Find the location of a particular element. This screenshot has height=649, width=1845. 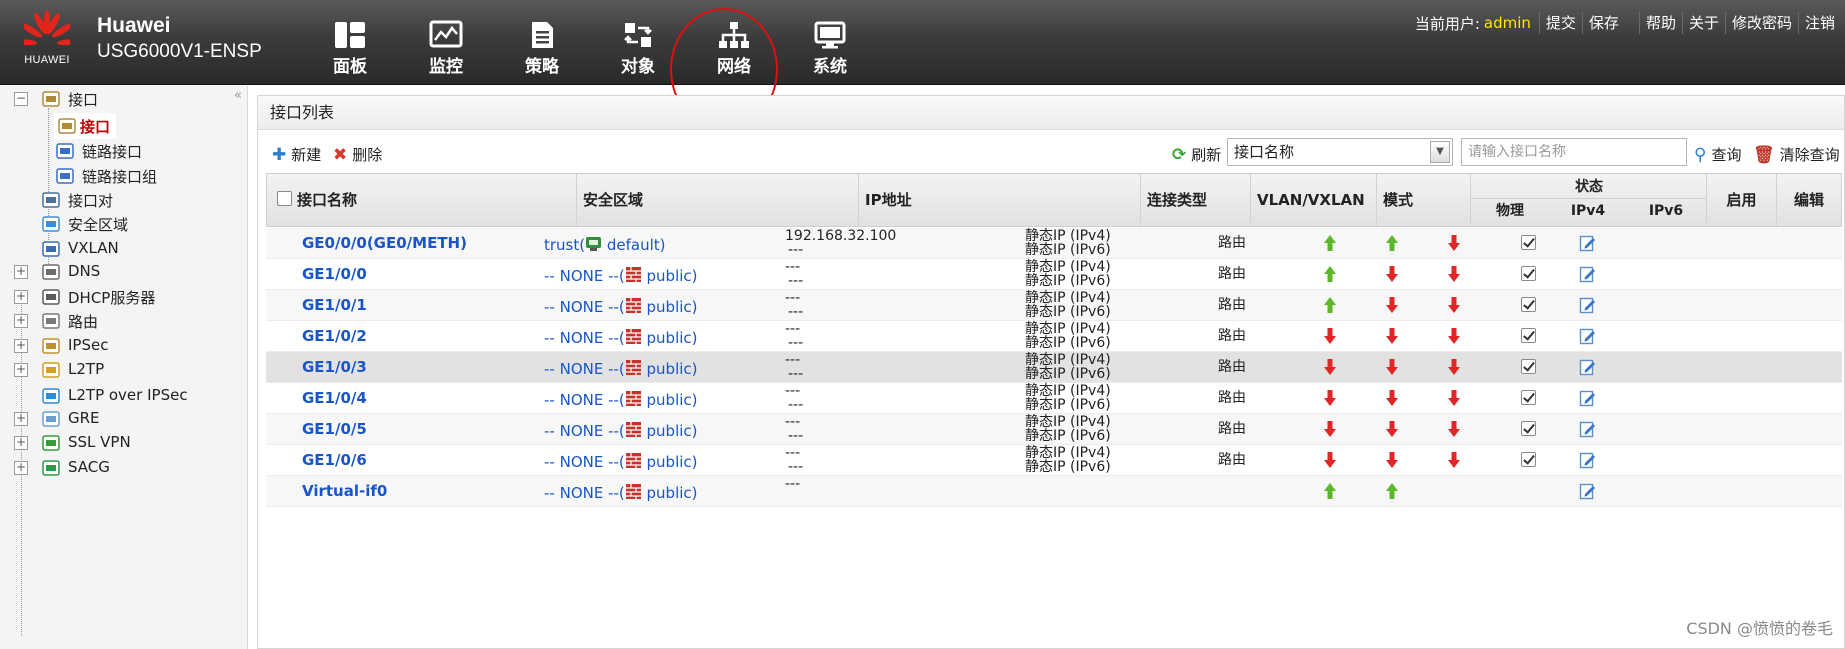

sidebar-item: + IPSec is located at coordinates (120, 346).